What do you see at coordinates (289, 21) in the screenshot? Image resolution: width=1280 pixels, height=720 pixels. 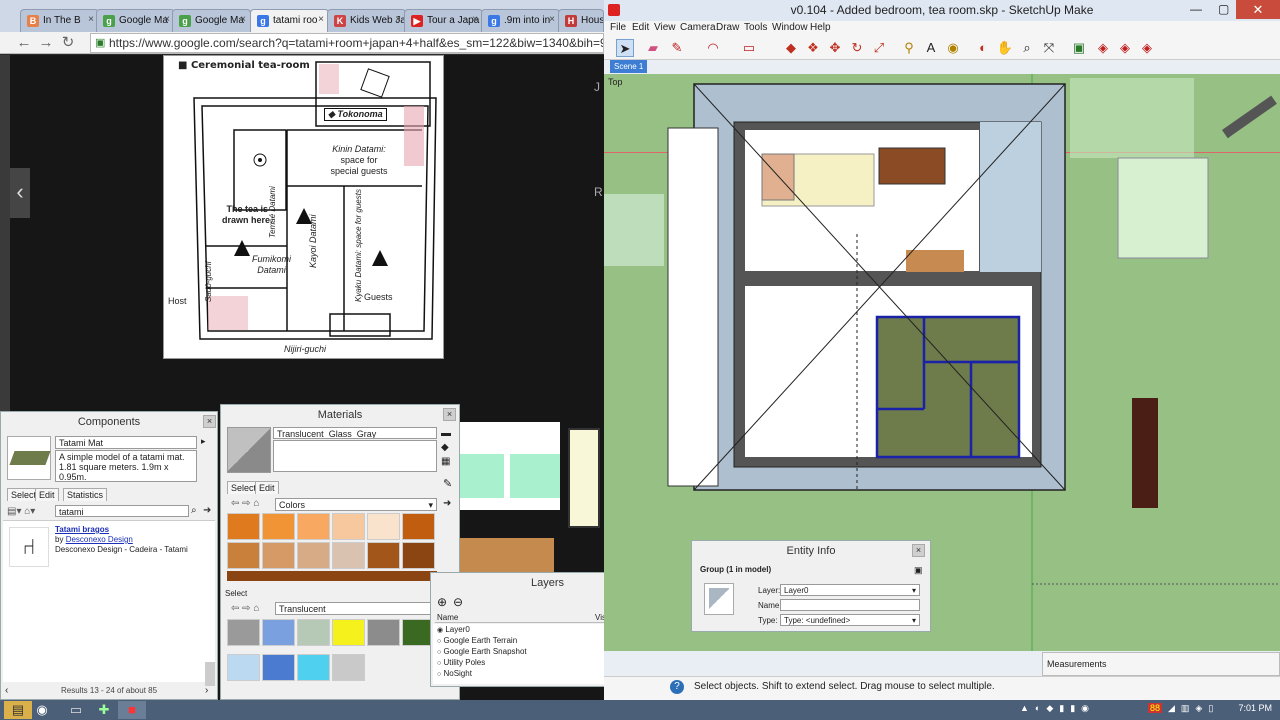 I see `browser-tab-active: g tatami roo ×` at bounding box center [289, 21].